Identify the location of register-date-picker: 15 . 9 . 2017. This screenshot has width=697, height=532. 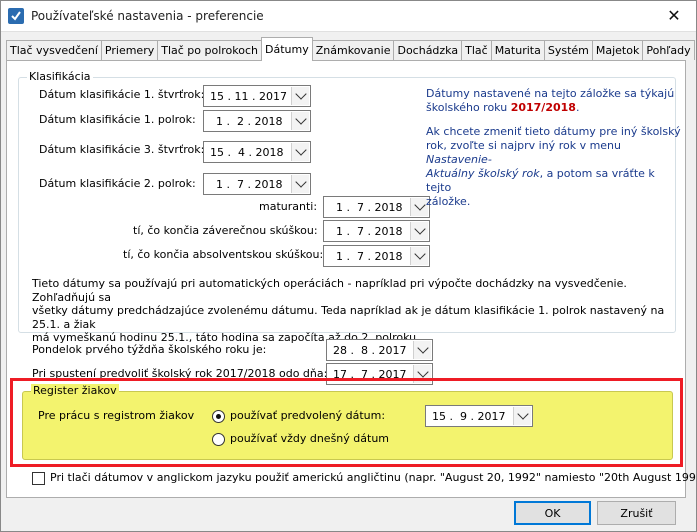
(479, 416).